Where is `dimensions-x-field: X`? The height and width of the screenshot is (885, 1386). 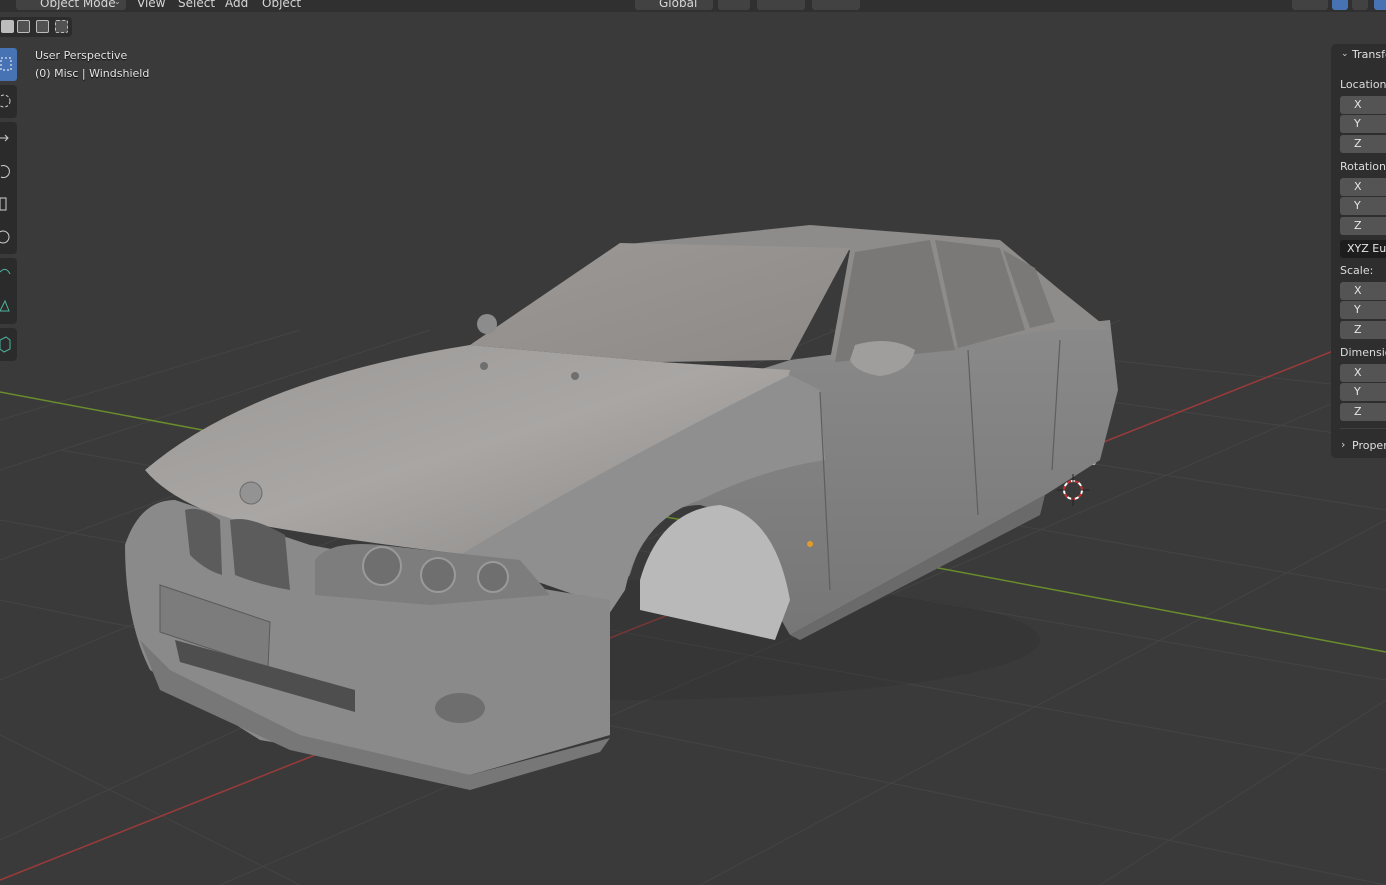 dimensions-x-field: X is located at coordinates (1363, 373).